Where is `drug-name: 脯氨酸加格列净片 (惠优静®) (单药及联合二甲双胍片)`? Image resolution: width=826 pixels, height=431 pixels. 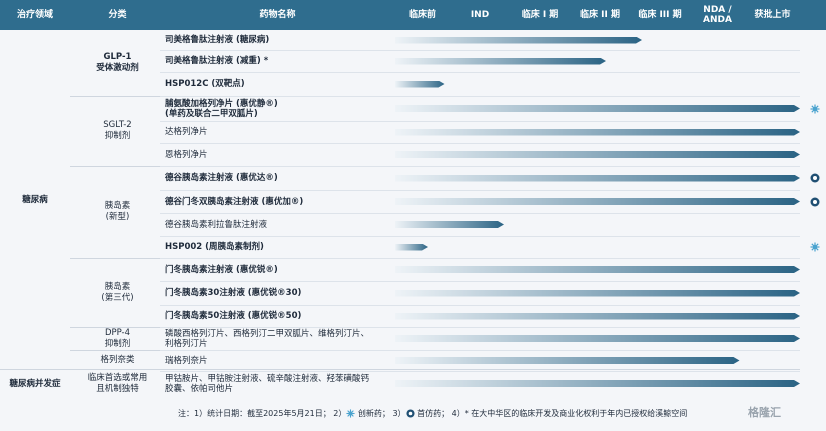 drug-name: 脯氨酸加格列净片 (惠优静®) (单药及联合二甲双胍片) is located at coordinates (221, 108).